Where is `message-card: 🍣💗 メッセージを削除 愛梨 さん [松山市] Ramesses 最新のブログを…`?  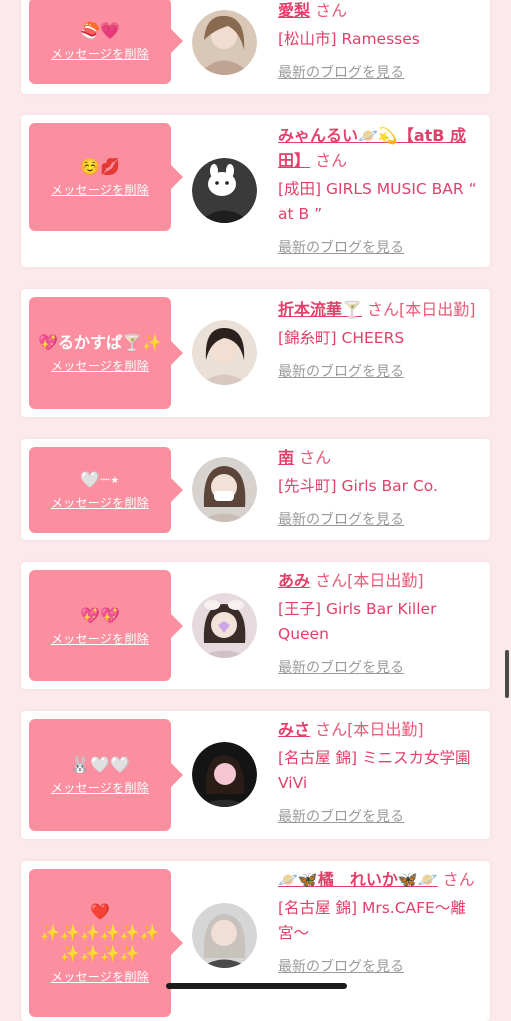
message-card: 🍣💗 メッセージを削除 愛梨 さん [松山市] Ramesses 最新のブログを… is located at coordinates (255, 47).